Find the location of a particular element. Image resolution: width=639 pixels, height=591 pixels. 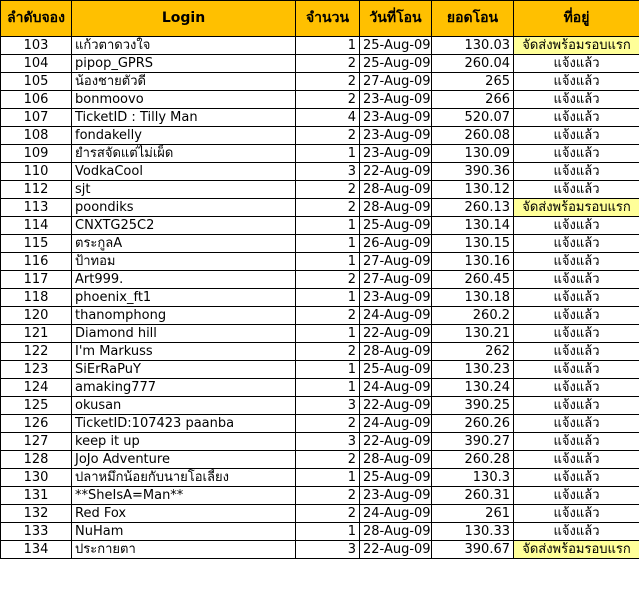

table-row: 132 Red Fox 2 24-Aug-09 261 แจ้งแล้ว is located at coordinates (319, 513).